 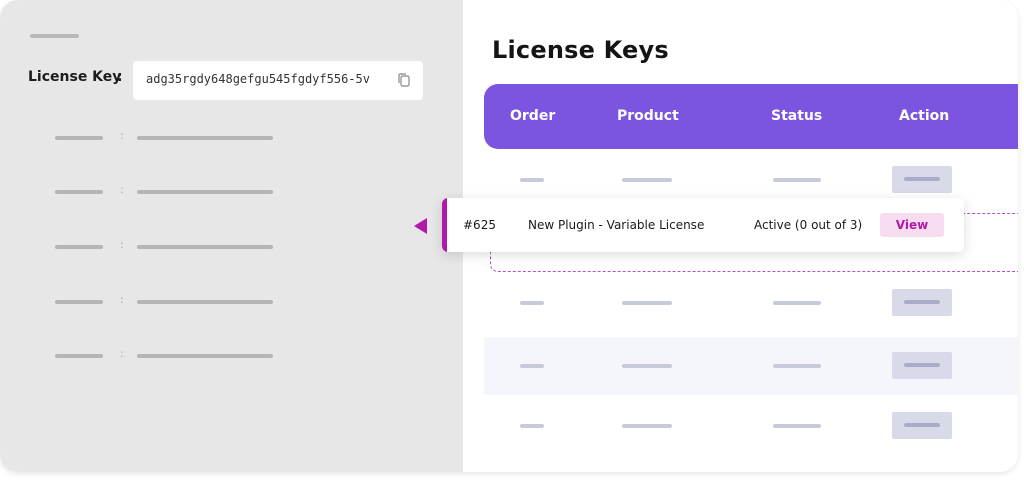 I want to click on column-header-order: Order, so click(x=532, y=116).